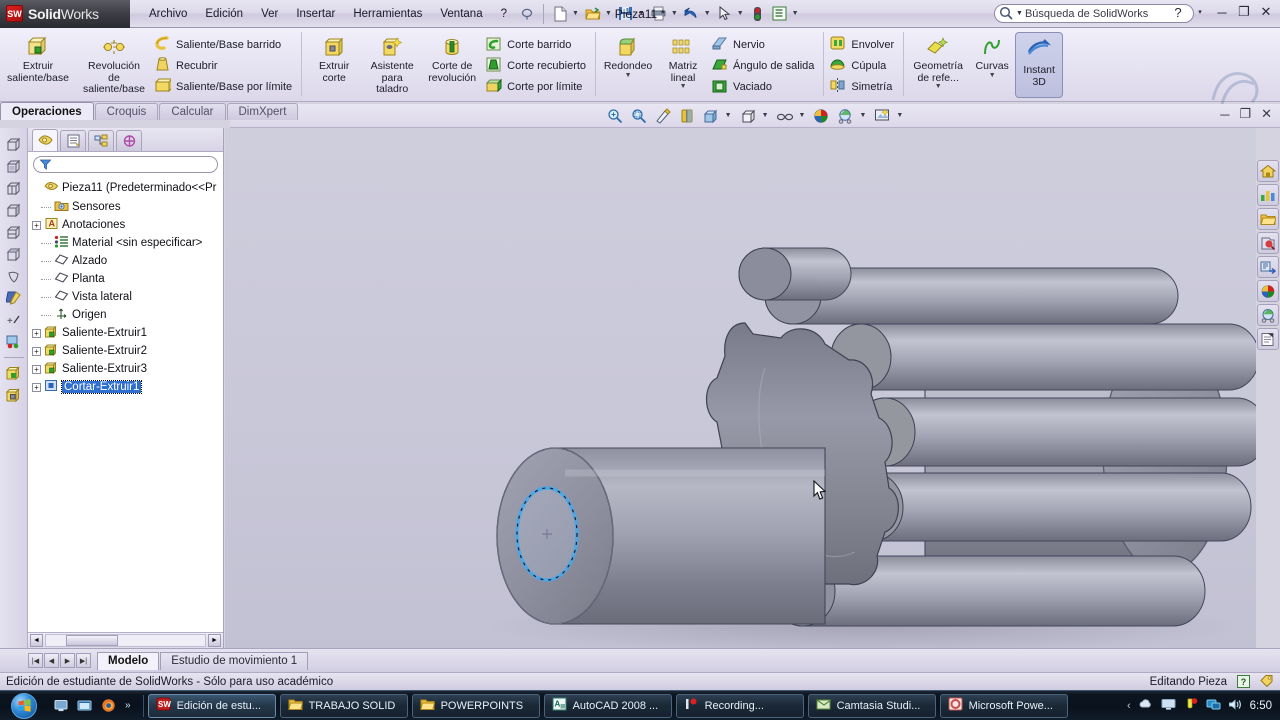 Image resolution: width=1280 pixels, height=720 pixels. Describe the element at coordinates (683, 65) in the screenshot. I see `linear-pattern-button: Matriz lineal ▼` at that location.